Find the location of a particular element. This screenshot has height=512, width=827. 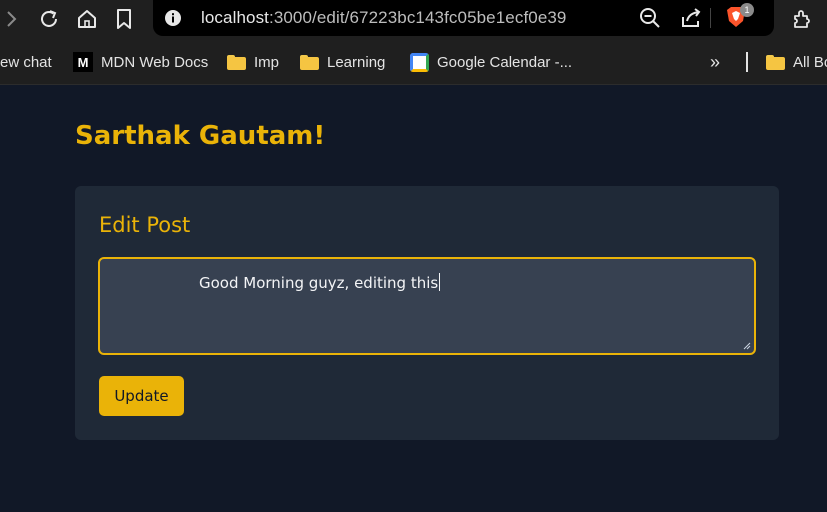

url-path: :3000/edit/67223bc143fc05be1ecf0e39 is located at coordinates (418, 17).